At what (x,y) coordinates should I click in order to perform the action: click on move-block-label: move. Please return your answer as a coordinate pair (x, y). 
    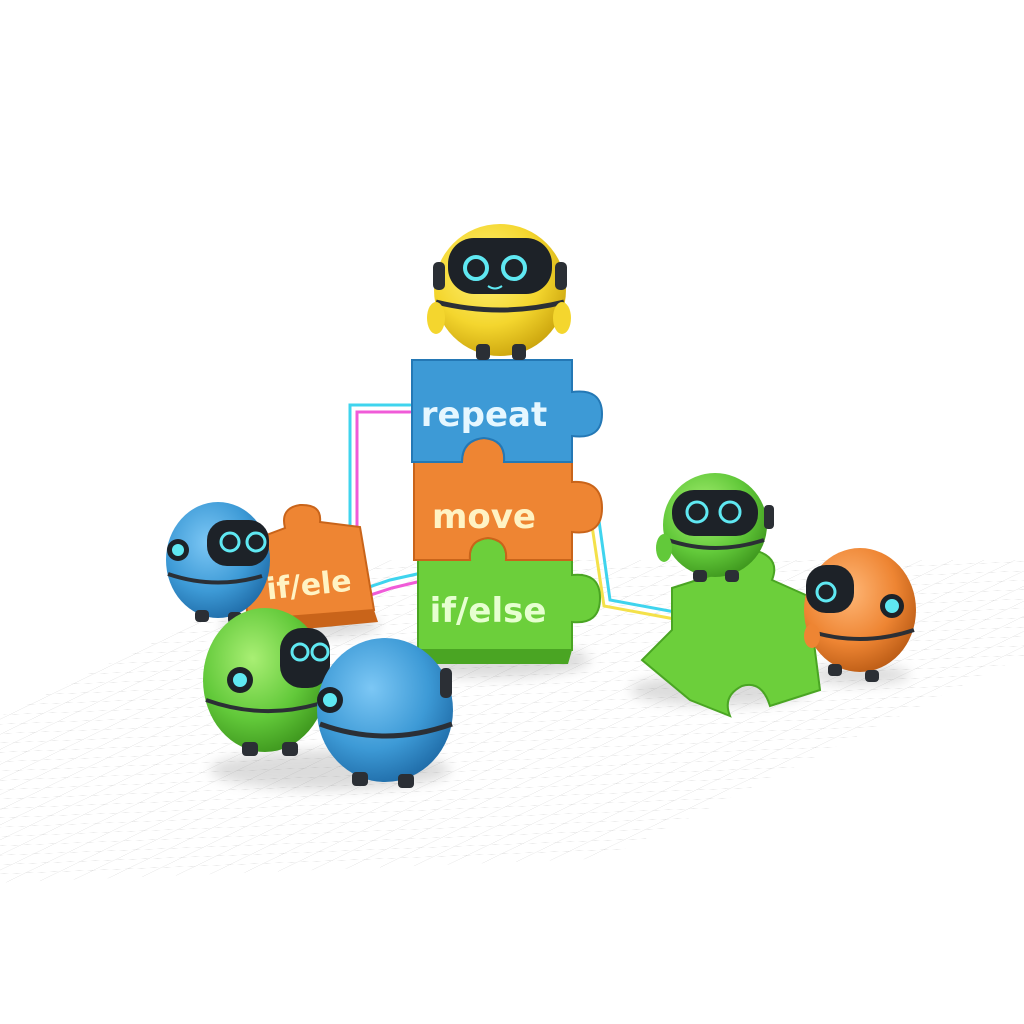
    Looking at the image, I should click on (484, 517).